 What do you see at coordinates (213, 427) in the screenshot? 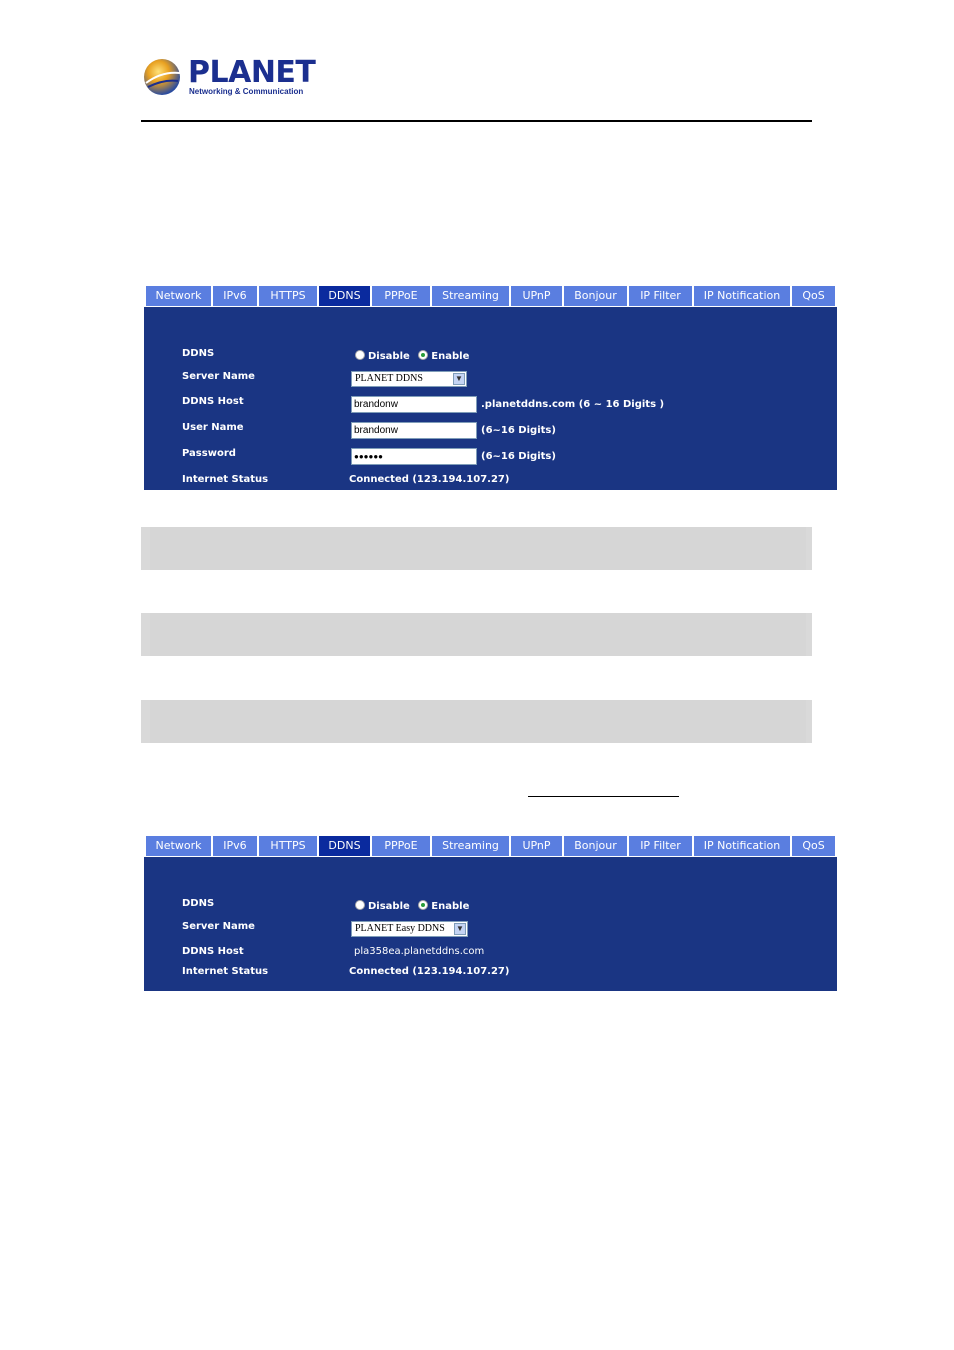
I see `user-name-label: User Name` at bounding box center [213, 427].